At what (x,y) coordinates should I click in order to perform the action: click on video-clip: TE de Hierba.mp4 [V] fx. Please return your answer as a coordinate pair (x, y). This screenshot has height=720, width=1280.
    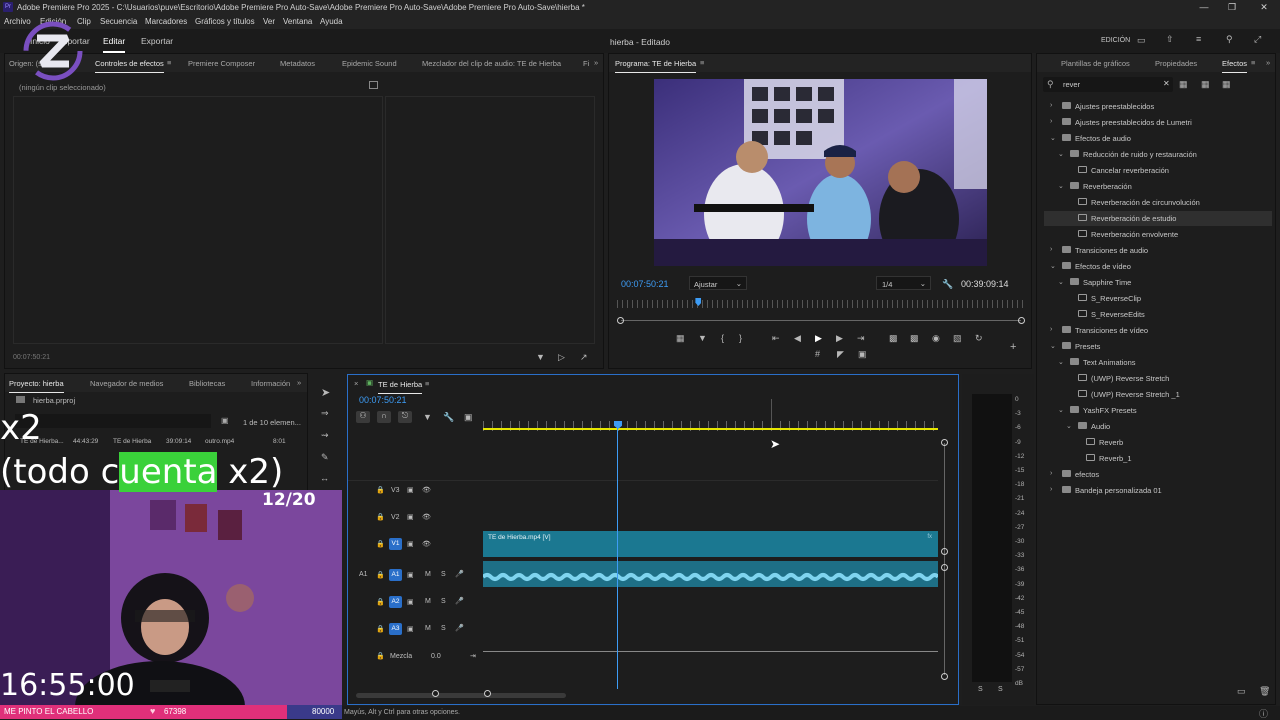
    Looking at the image, I should click on (710, 544).